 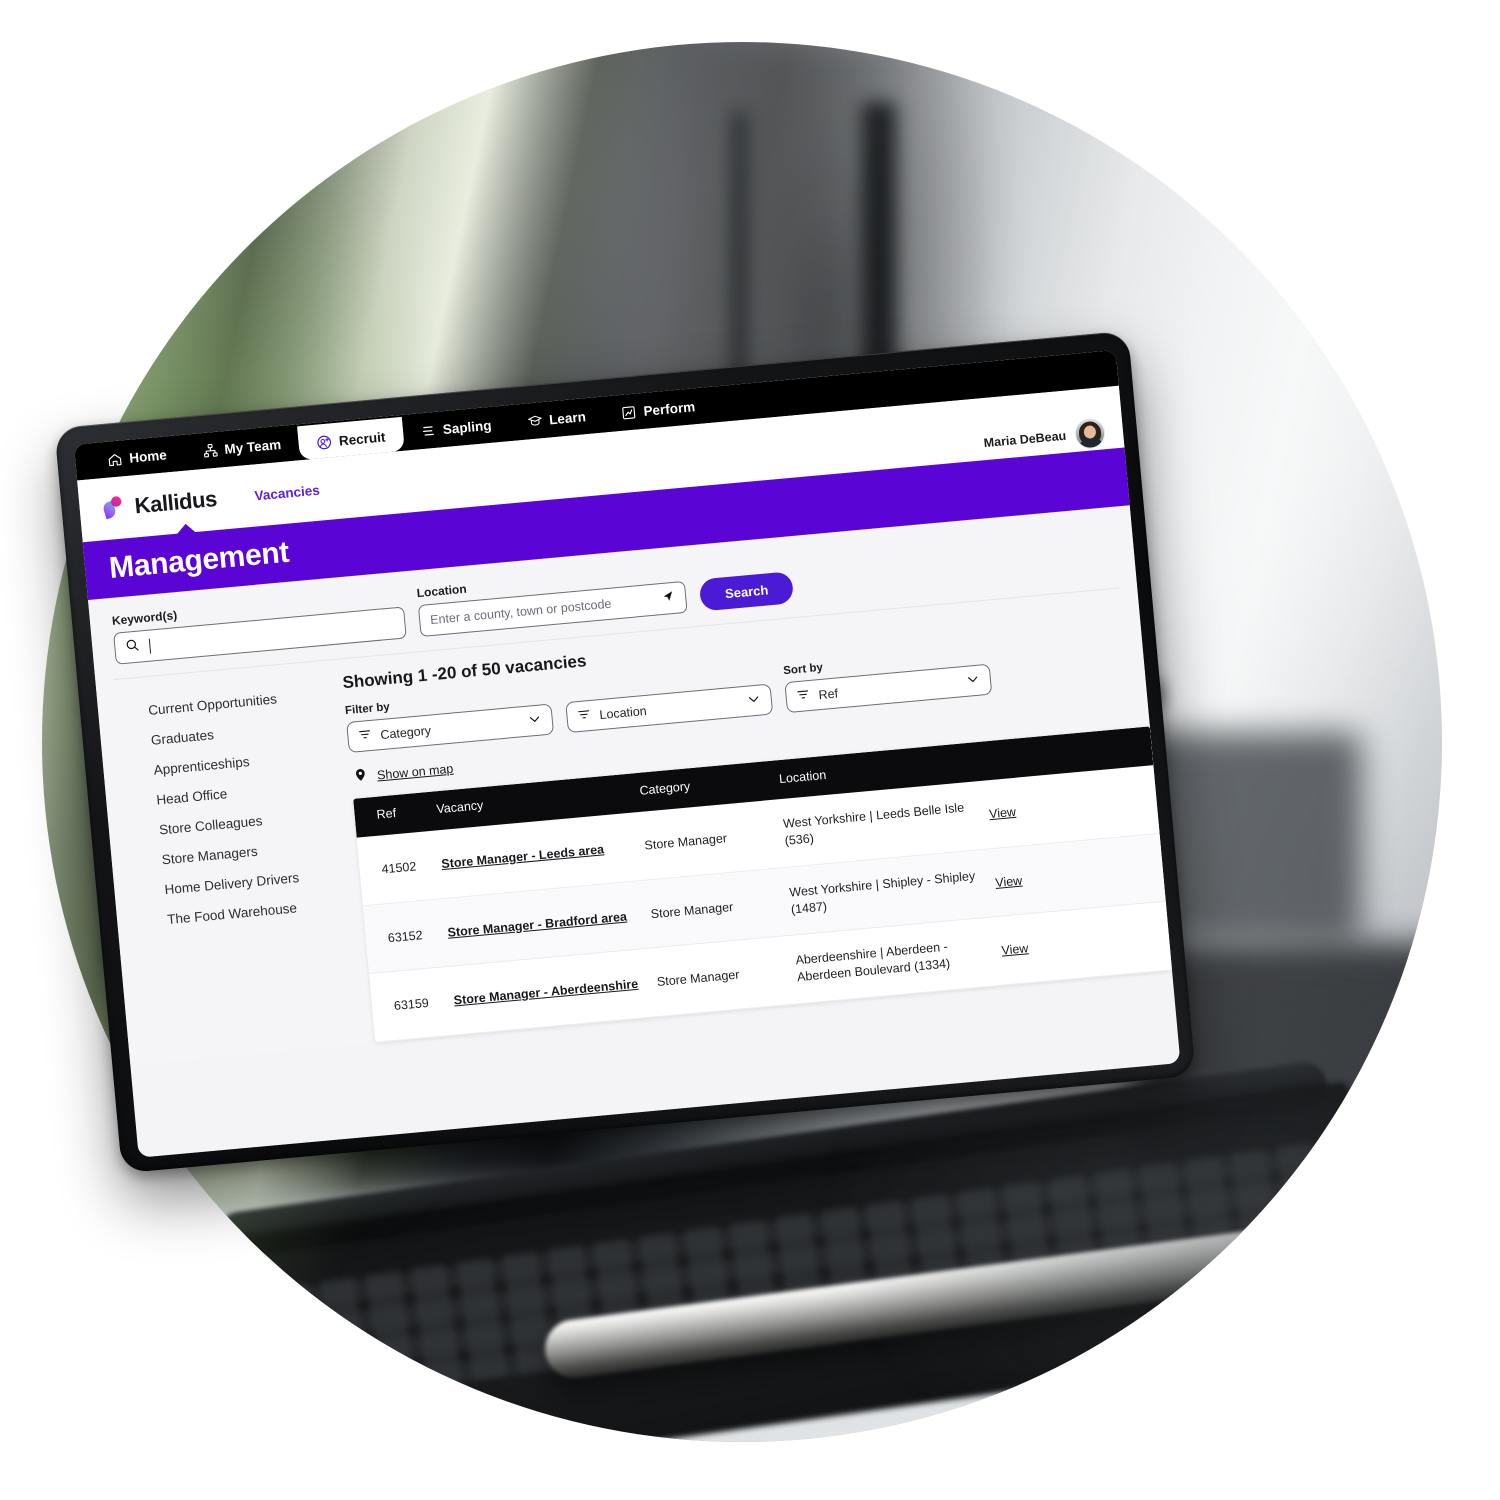 I want to click on app-tab-label: My Team, so click(x=252, y=446).